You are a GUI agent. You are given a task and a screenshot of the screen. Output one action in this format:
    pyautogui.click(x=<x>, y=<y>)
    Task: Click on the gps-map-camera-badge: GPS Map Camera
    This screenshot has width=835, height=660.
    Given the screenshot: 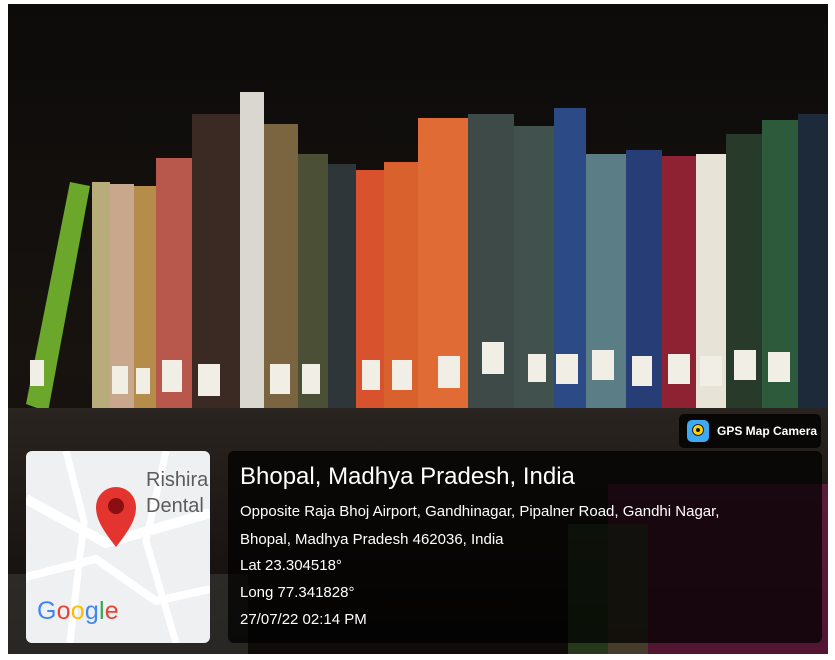 What is the action you would take?
    pyautogui.click(x=750, y=431)
    